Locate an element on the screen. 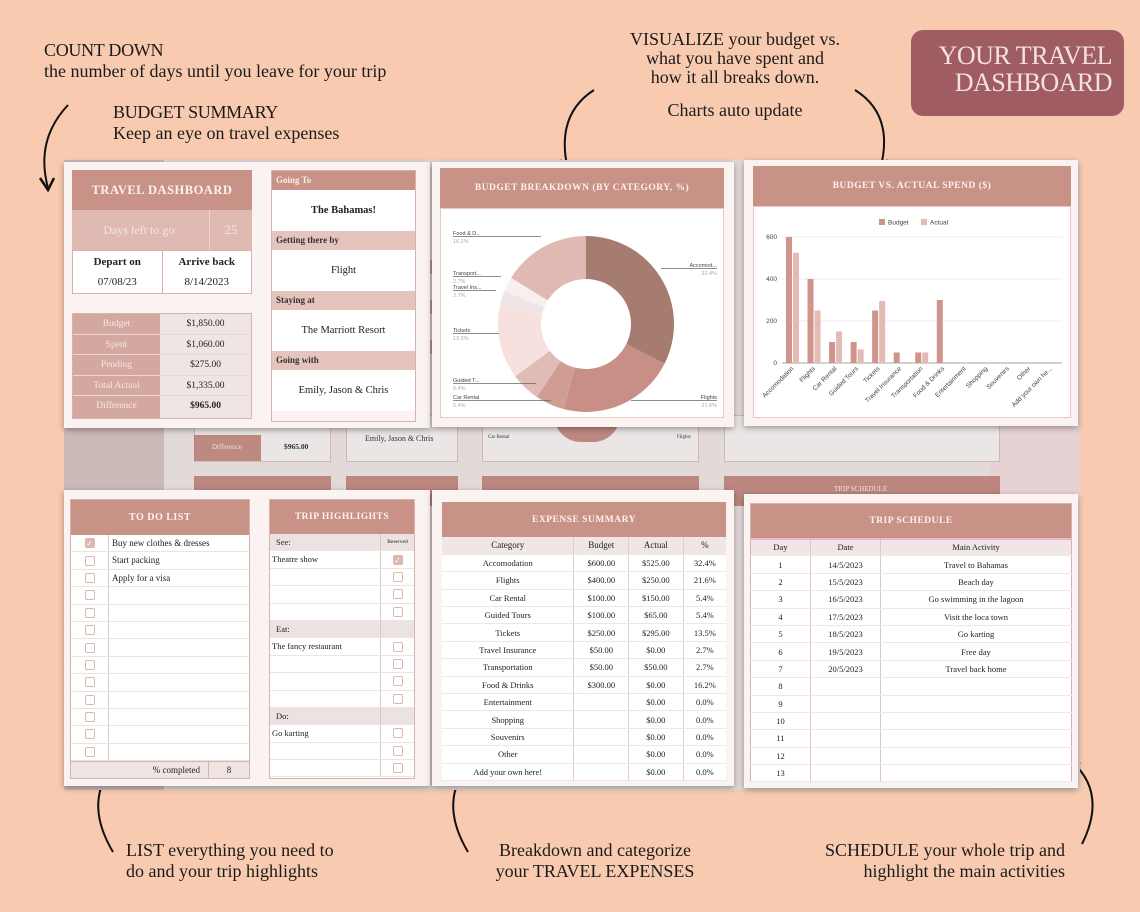 This screenshot has height=912, width=1140. expense-cell: $150.00 is located at coordinates (656, 598).